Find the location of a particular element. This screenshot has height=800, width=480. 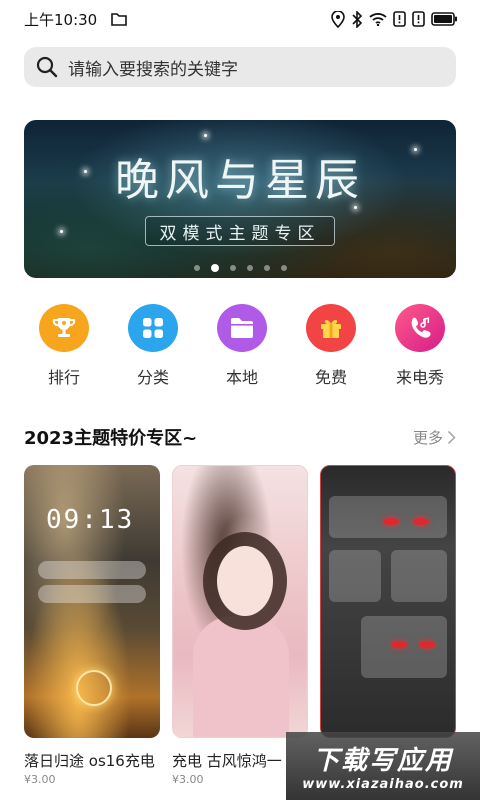

site-watermark: 下载写应用 www.xiazaihao.com is located at coordinates (383, 766).